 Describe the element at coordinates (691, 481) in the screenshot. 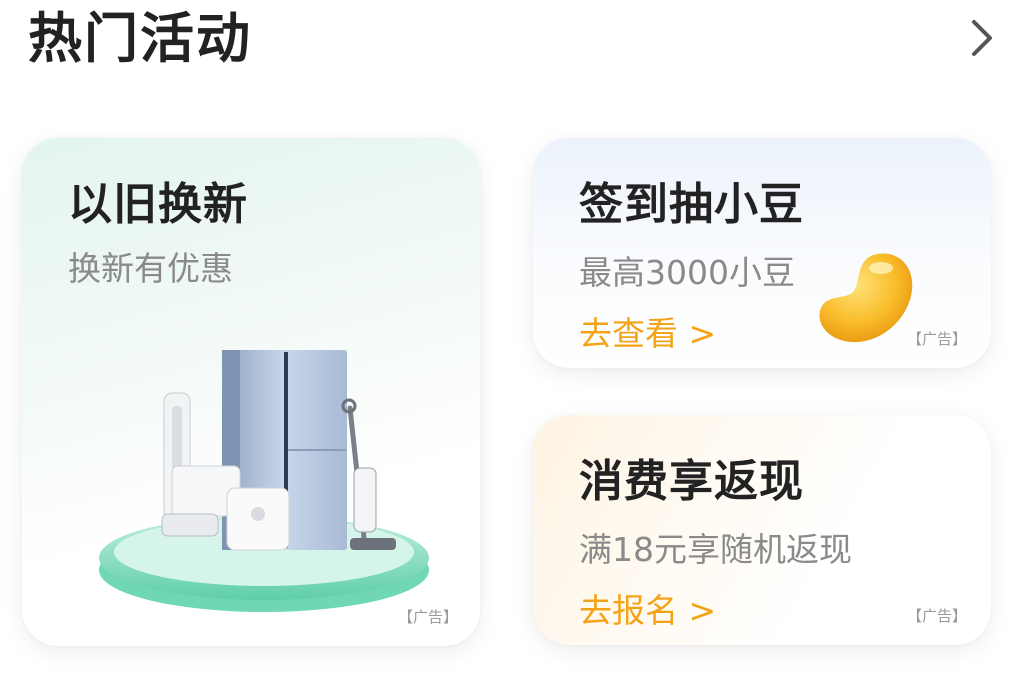

I see `cashback-title: 消费享返现` at that location.